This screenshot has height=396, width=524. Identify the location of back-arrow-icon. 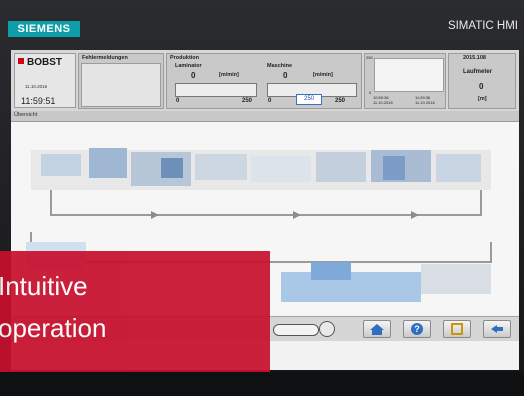
(497, 329).